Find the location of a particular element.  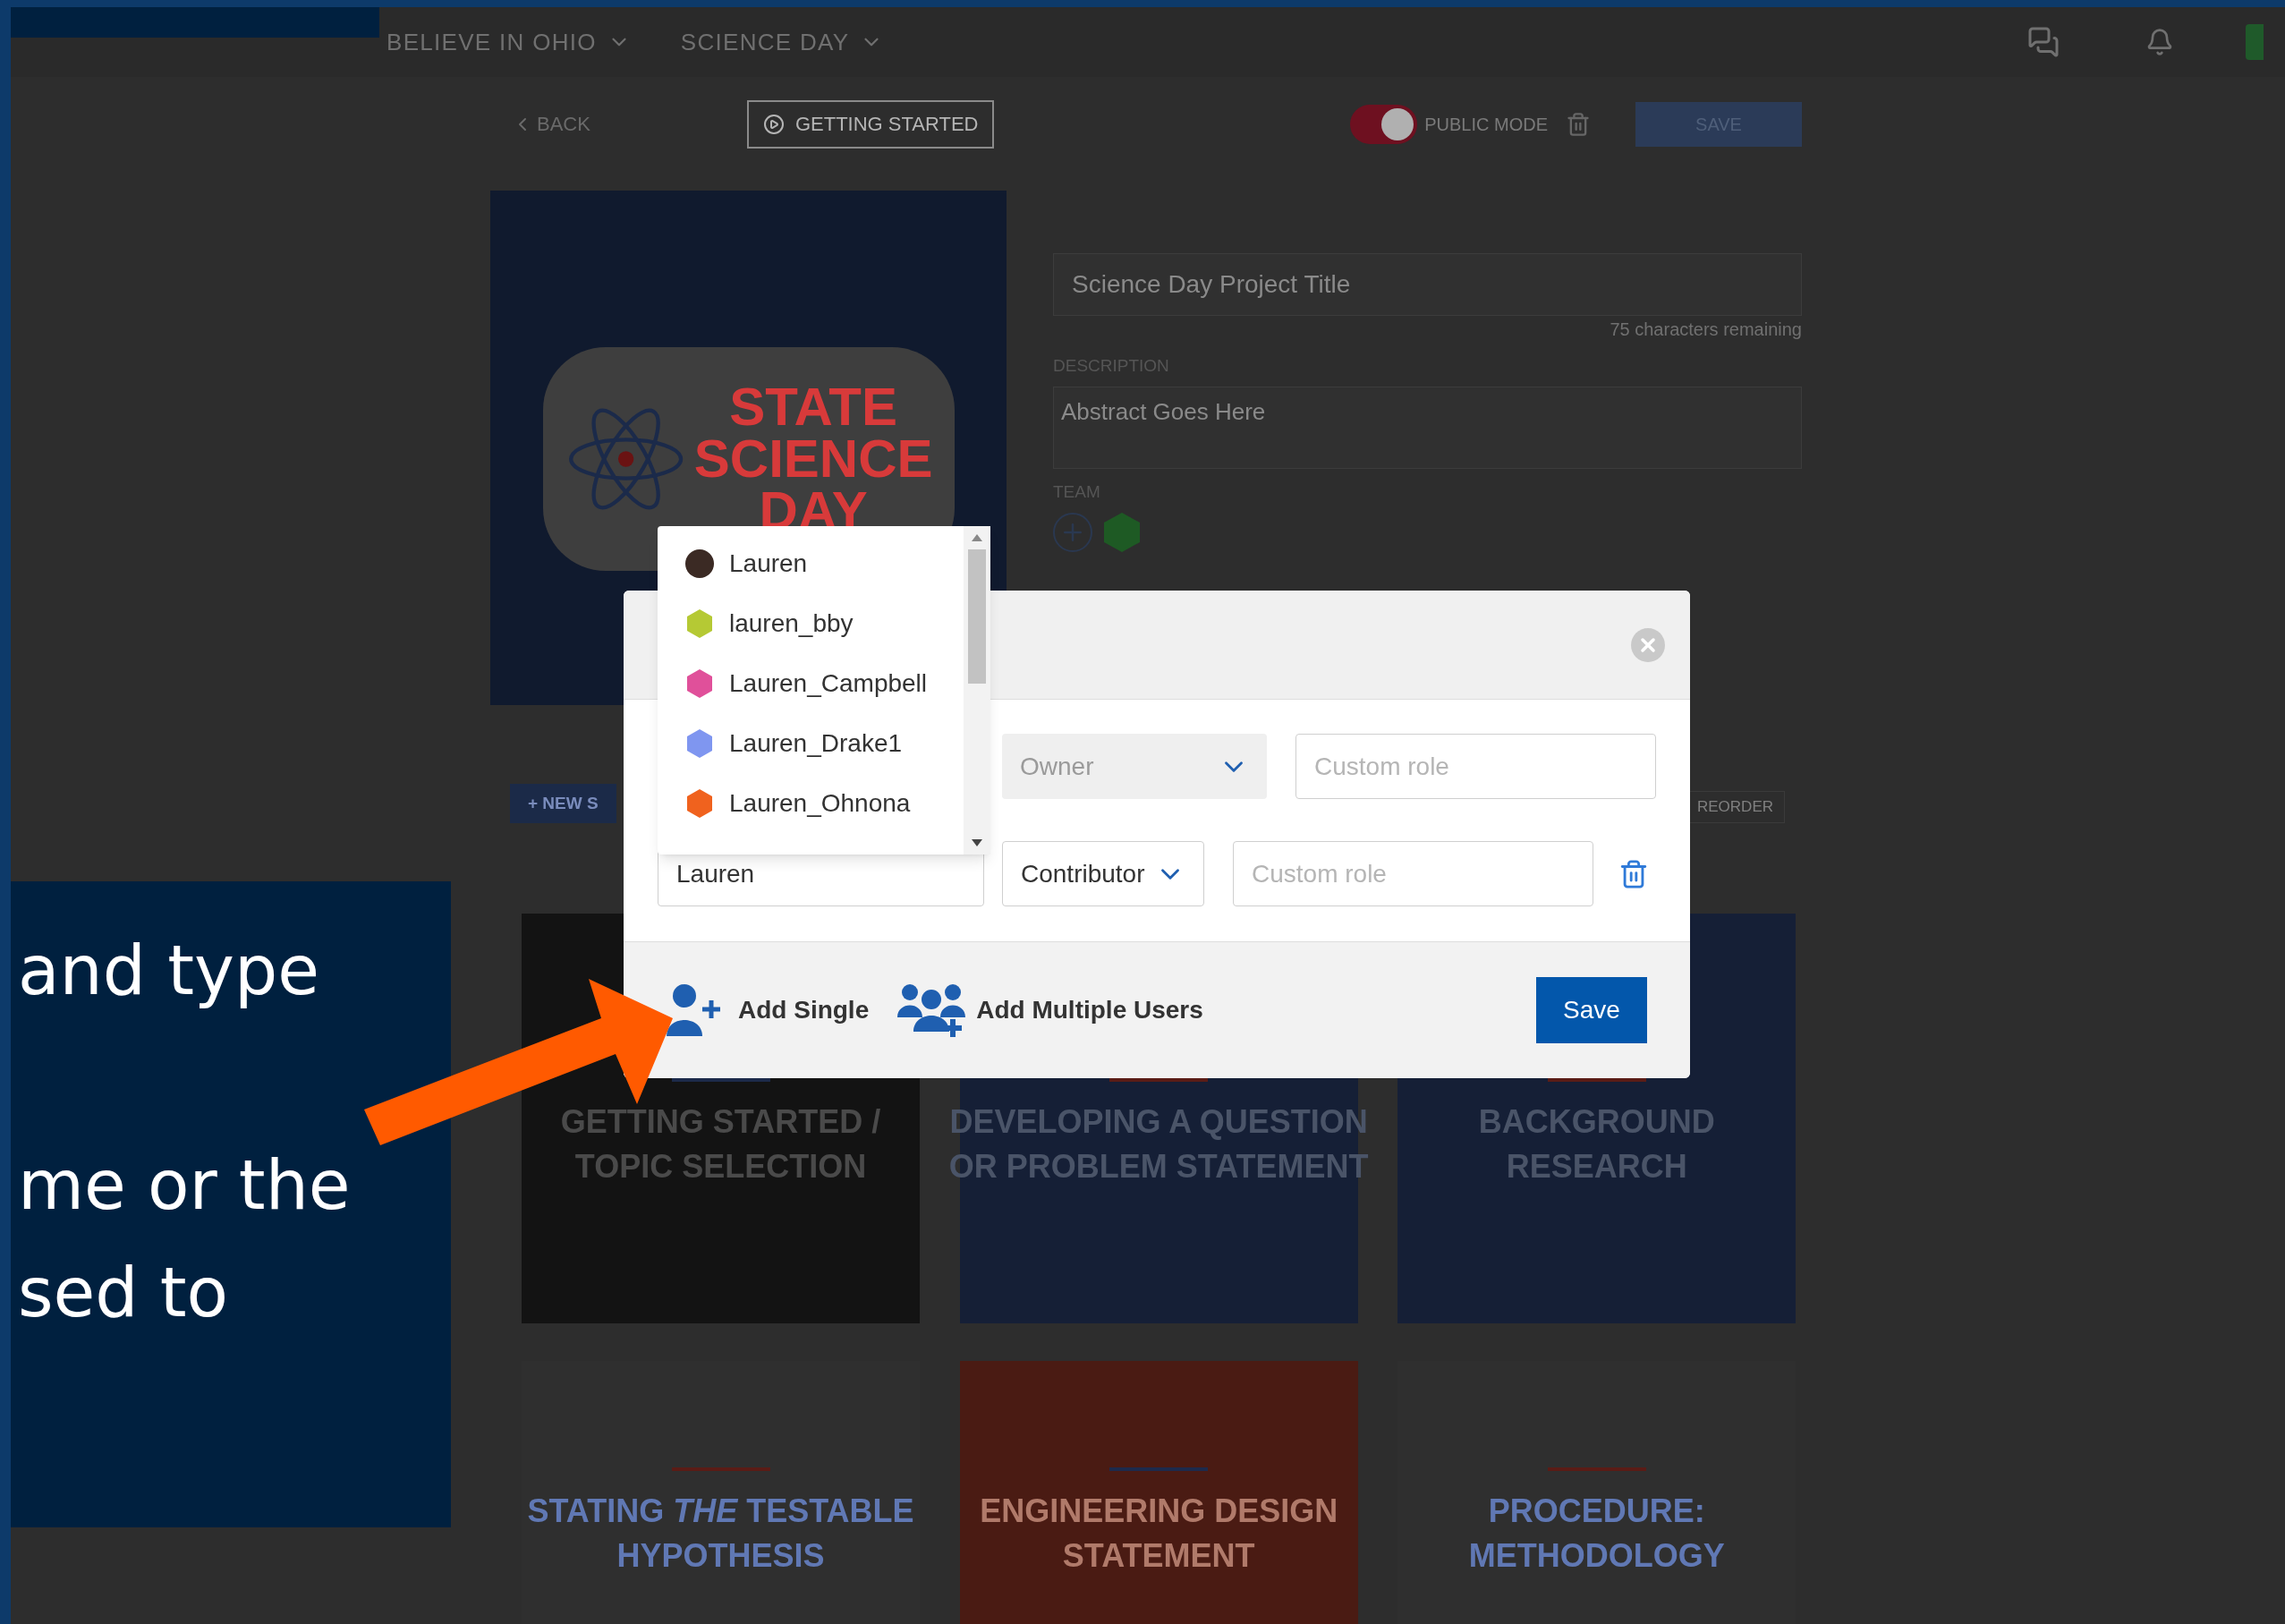

logo-text: SCIENCE is located at coordinates (813, 459).